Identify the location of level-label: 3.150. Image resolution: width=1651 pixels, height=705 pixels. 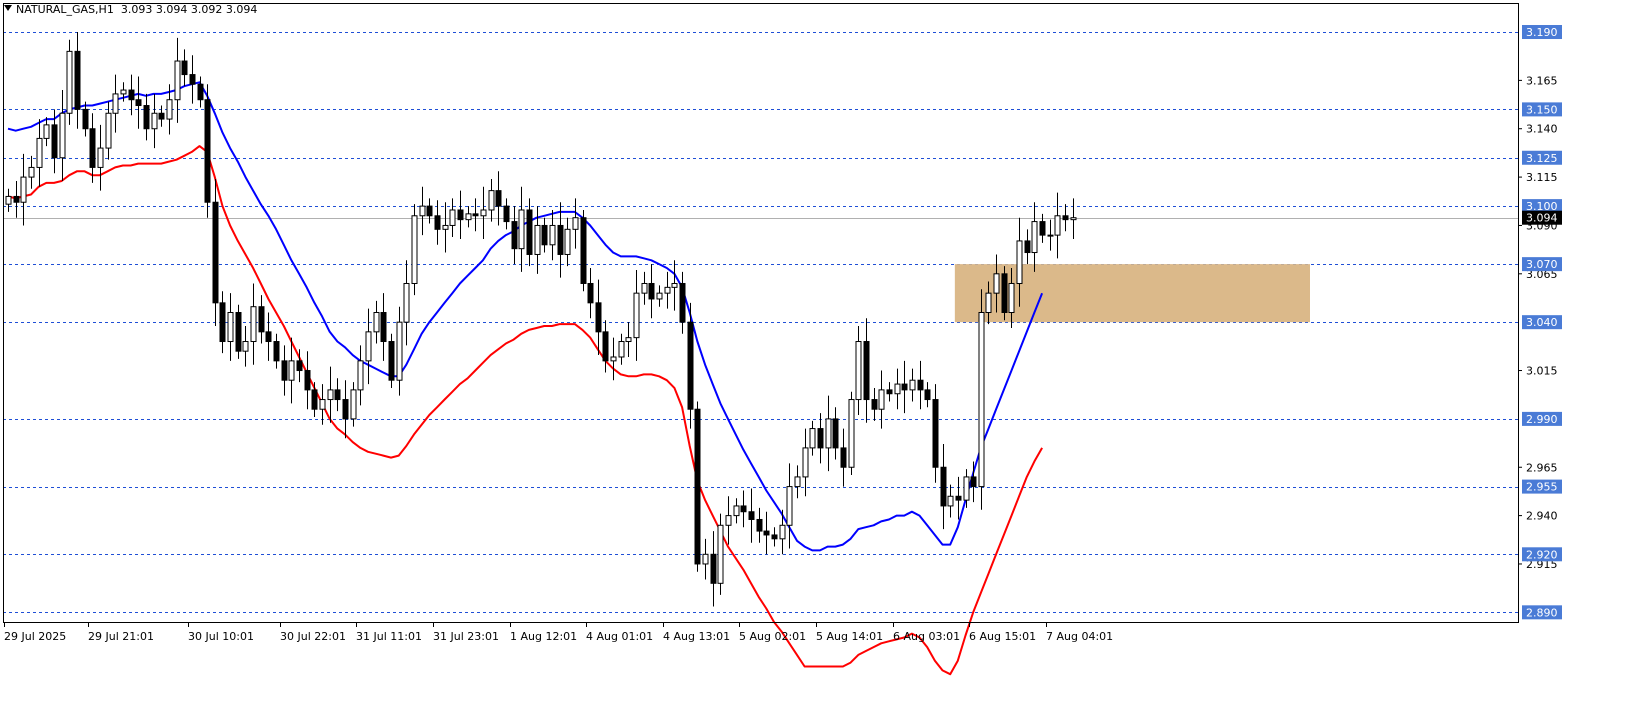
(1542, 109).